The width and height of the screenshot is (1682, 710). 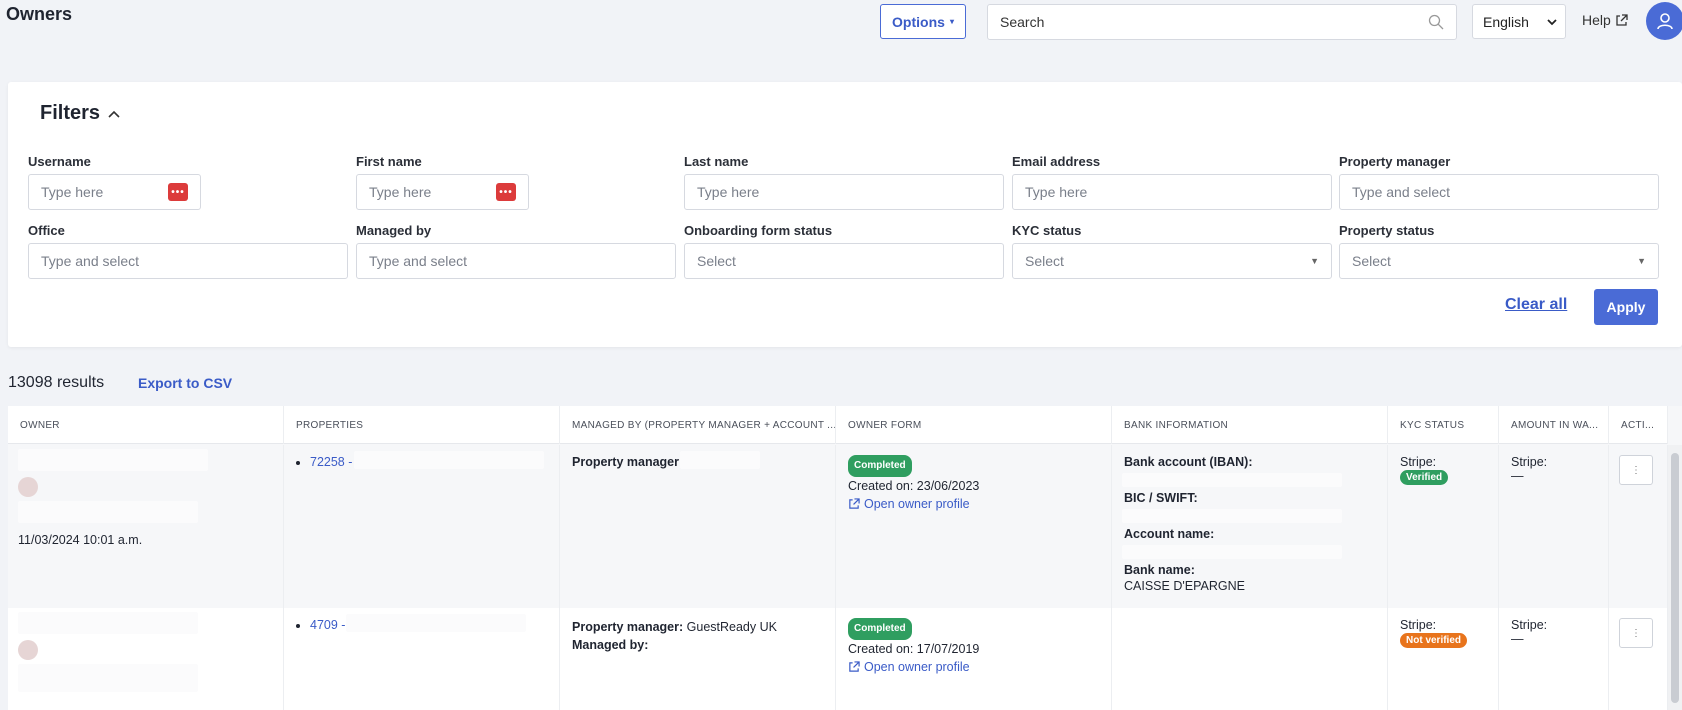 I want to click on redacted-pm, so click(x=720, y=460).